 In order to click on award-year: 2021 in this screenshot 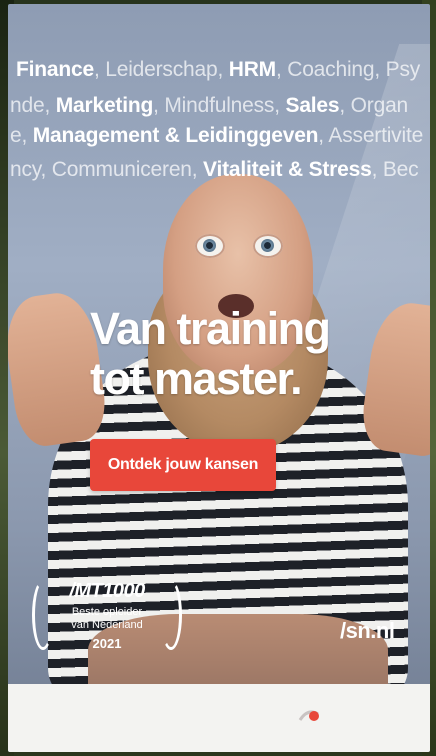, I will do `click(107, 643)`.